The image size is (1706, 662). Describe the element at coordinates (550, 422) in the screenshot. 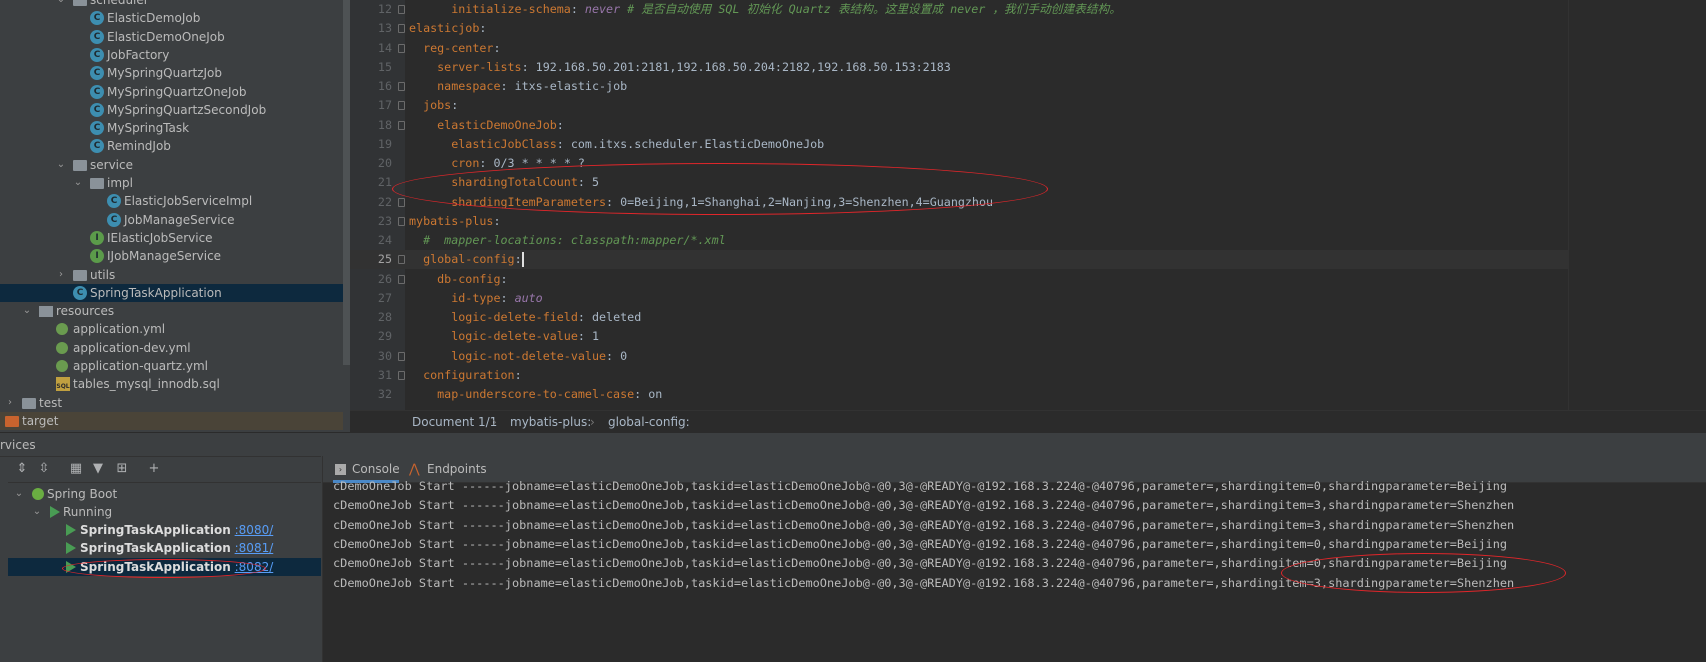

I see `breadcrumb-item: mybatis-plus:` at that location.